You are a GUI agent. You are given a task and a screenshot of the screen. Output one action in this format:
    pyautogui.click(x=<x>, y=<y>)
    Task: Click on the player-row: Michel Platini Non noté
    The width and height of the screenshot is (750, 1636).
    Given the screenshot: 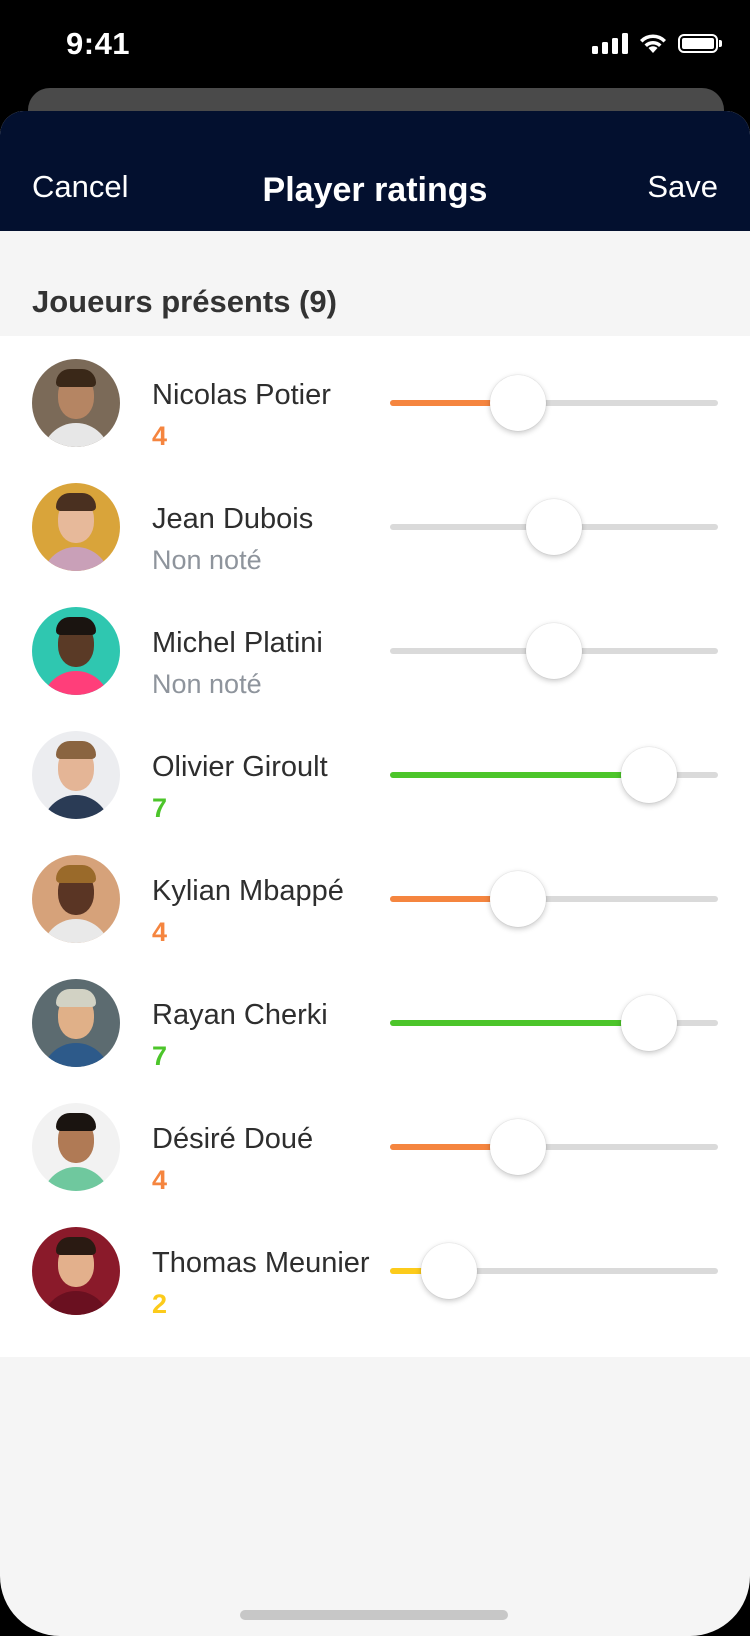 What is the action you would take?
    pyautogui.click(x=375, y=651)
    